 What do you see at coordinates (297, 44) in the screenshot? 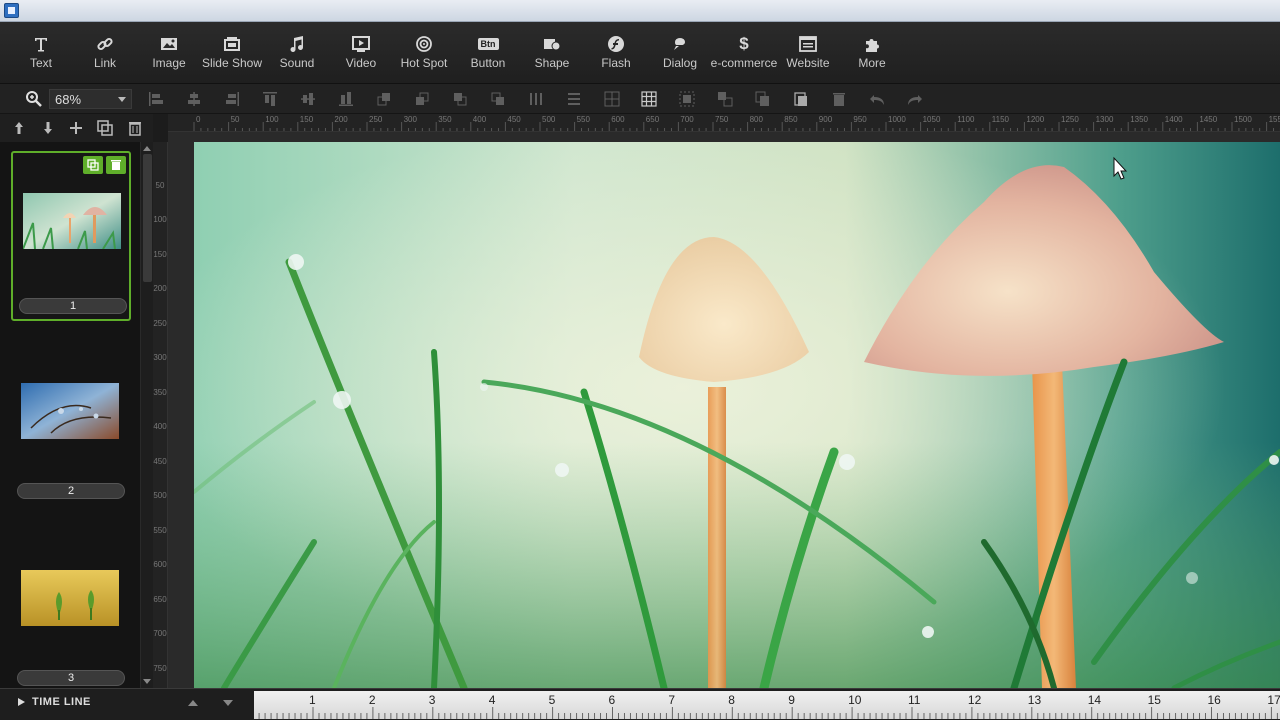
I see `music-note-icon` at bounding box center [297, 44].